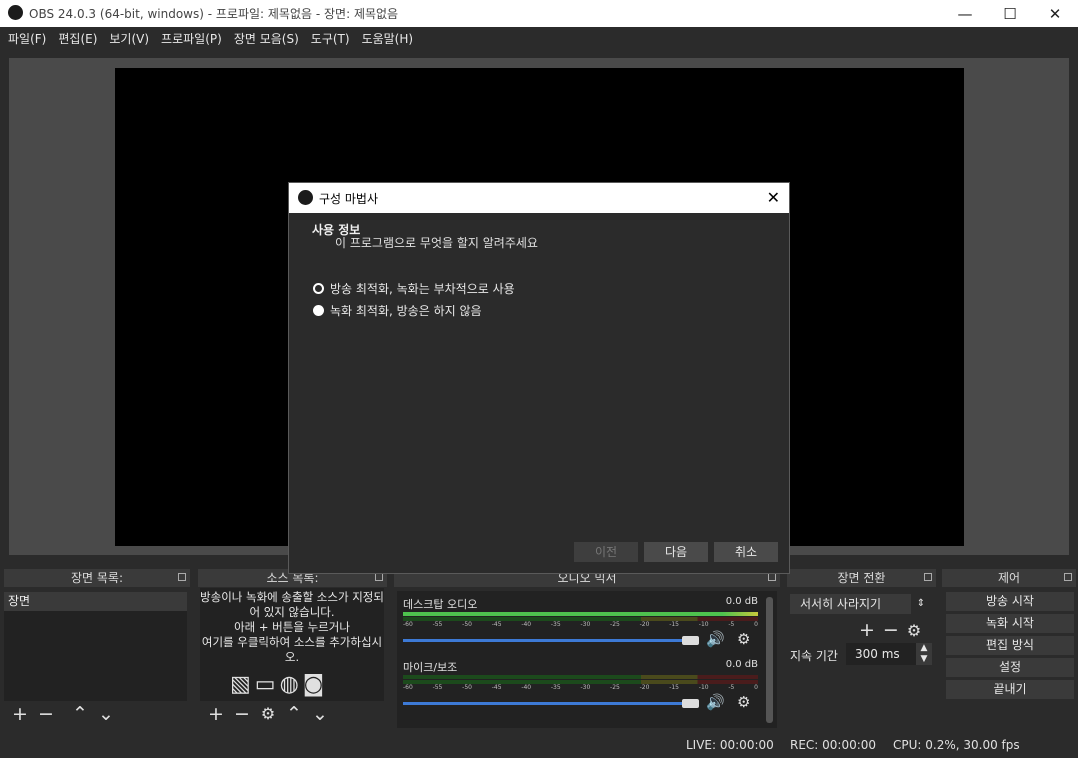  I want to click on dialog-subheading: 이 프로그램으로 무엇을 할지 알려주세요, so click(436, 243).